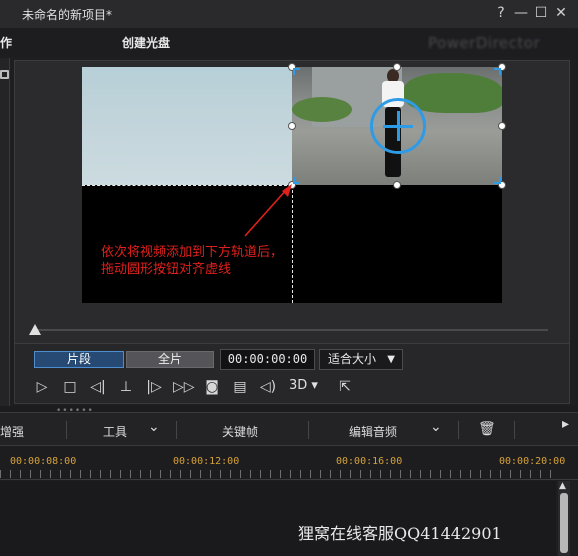 The image size is (578, 556). I want to click on tools-button: 工具, so click(115, 431).